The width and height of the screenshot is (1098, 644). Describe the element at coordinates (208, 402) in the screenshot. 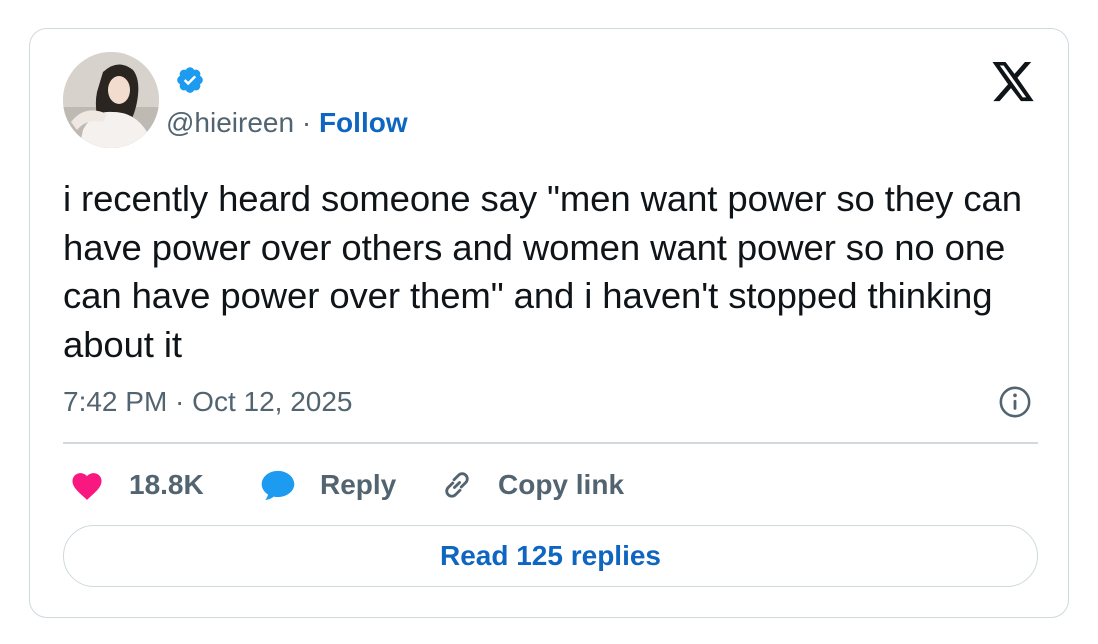

I see `tweet-timestamp: 7:42 PM · Oct 12, 2025` at that location.